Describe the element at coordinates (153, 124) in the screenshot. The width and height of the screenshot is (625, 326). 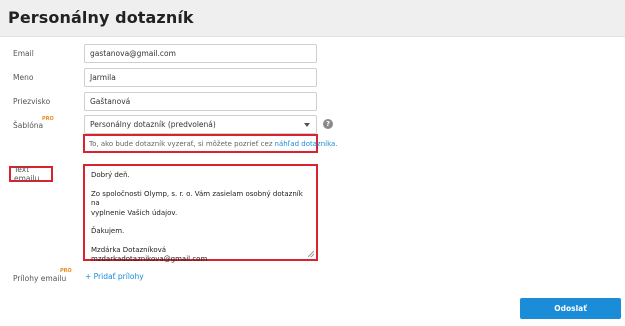
I see `template-selected: Personálny dotazník (predvolená)` at that location.